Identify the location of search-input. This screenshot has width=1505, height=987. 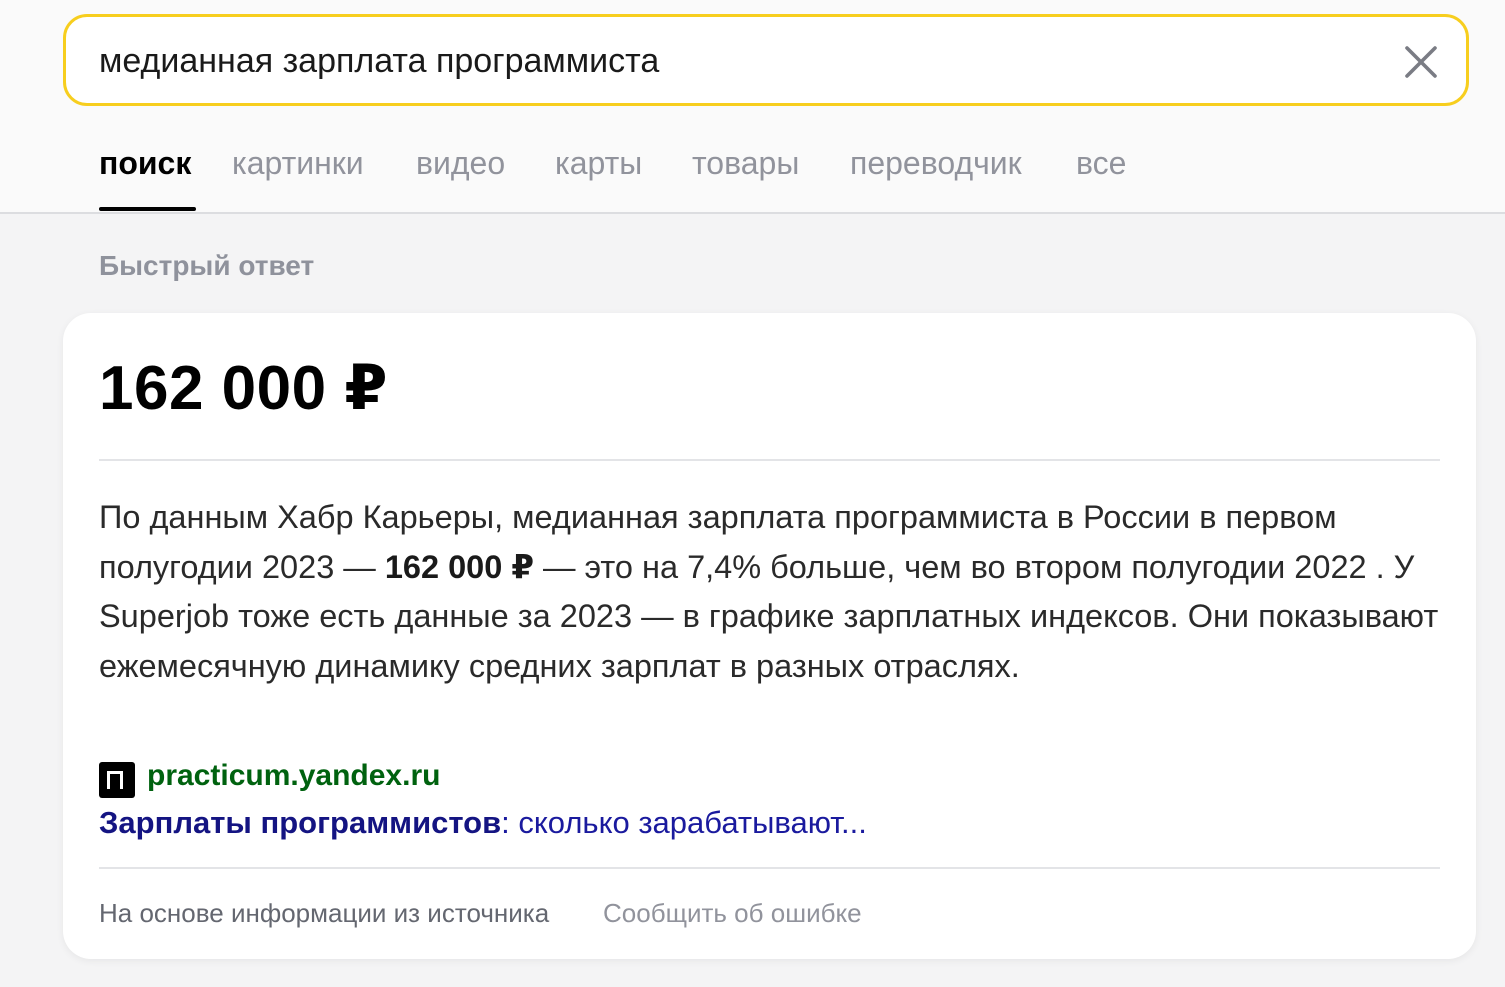
(719, 61).